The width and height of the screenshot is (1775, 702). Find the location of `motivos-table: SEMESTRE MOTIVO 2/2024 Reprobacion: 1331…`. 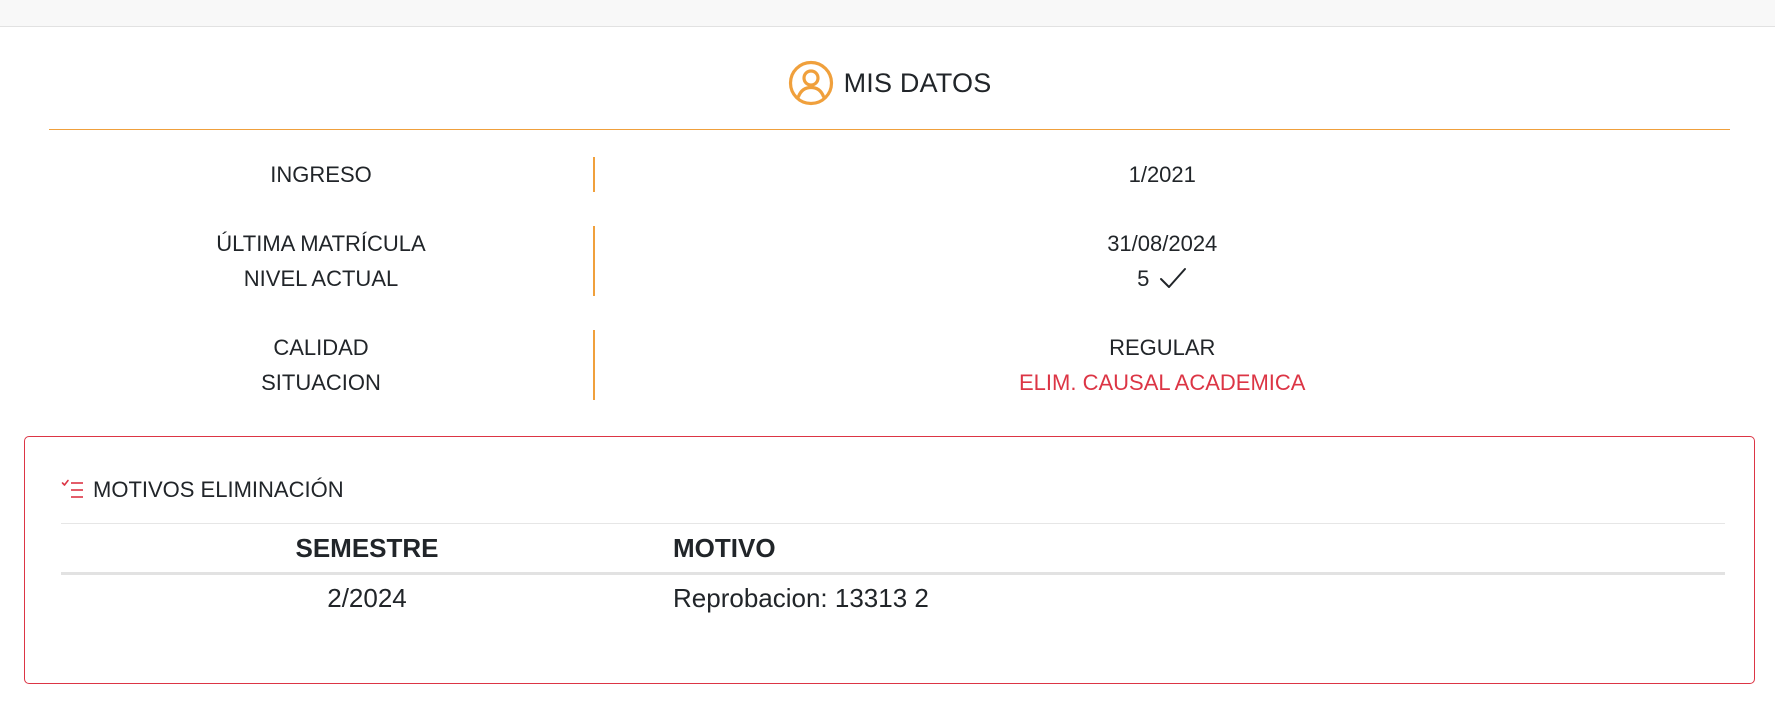

motivos-table: SEMESTRE MOTIVO 2/2024 Reprobacion: 1331… is located at coordinates (893, 572).